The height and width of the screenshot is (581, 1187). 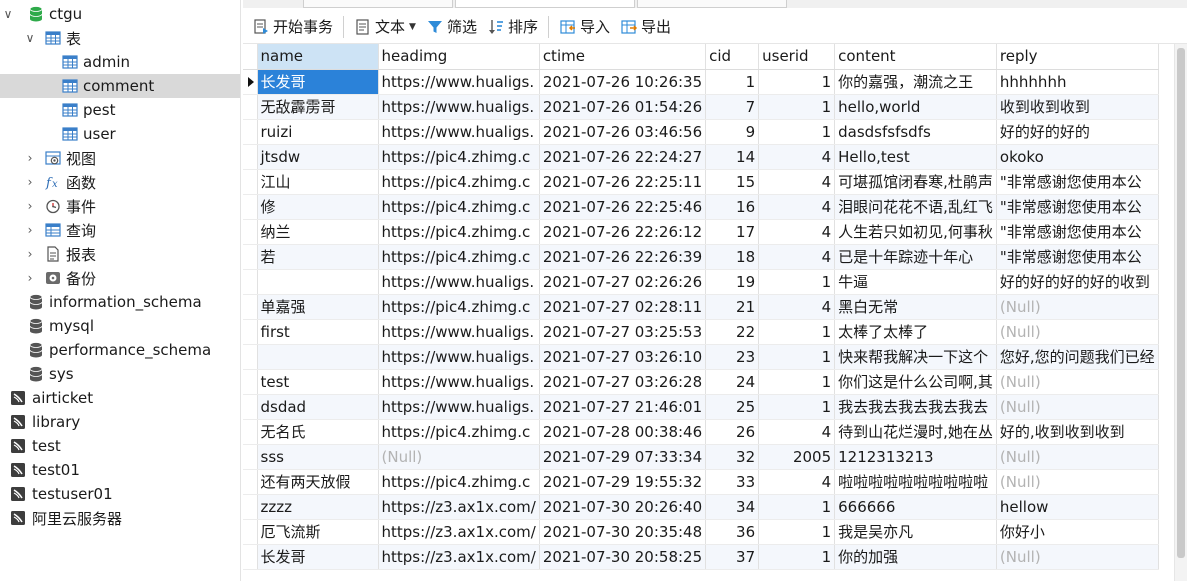 I want to click on cell-name: 无敌霹雳哥, so click(x=318, y=107).